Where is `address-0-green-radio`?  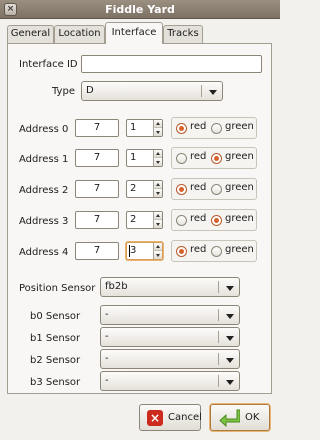
address-0-green-radio is located at coordinates (216, 128).